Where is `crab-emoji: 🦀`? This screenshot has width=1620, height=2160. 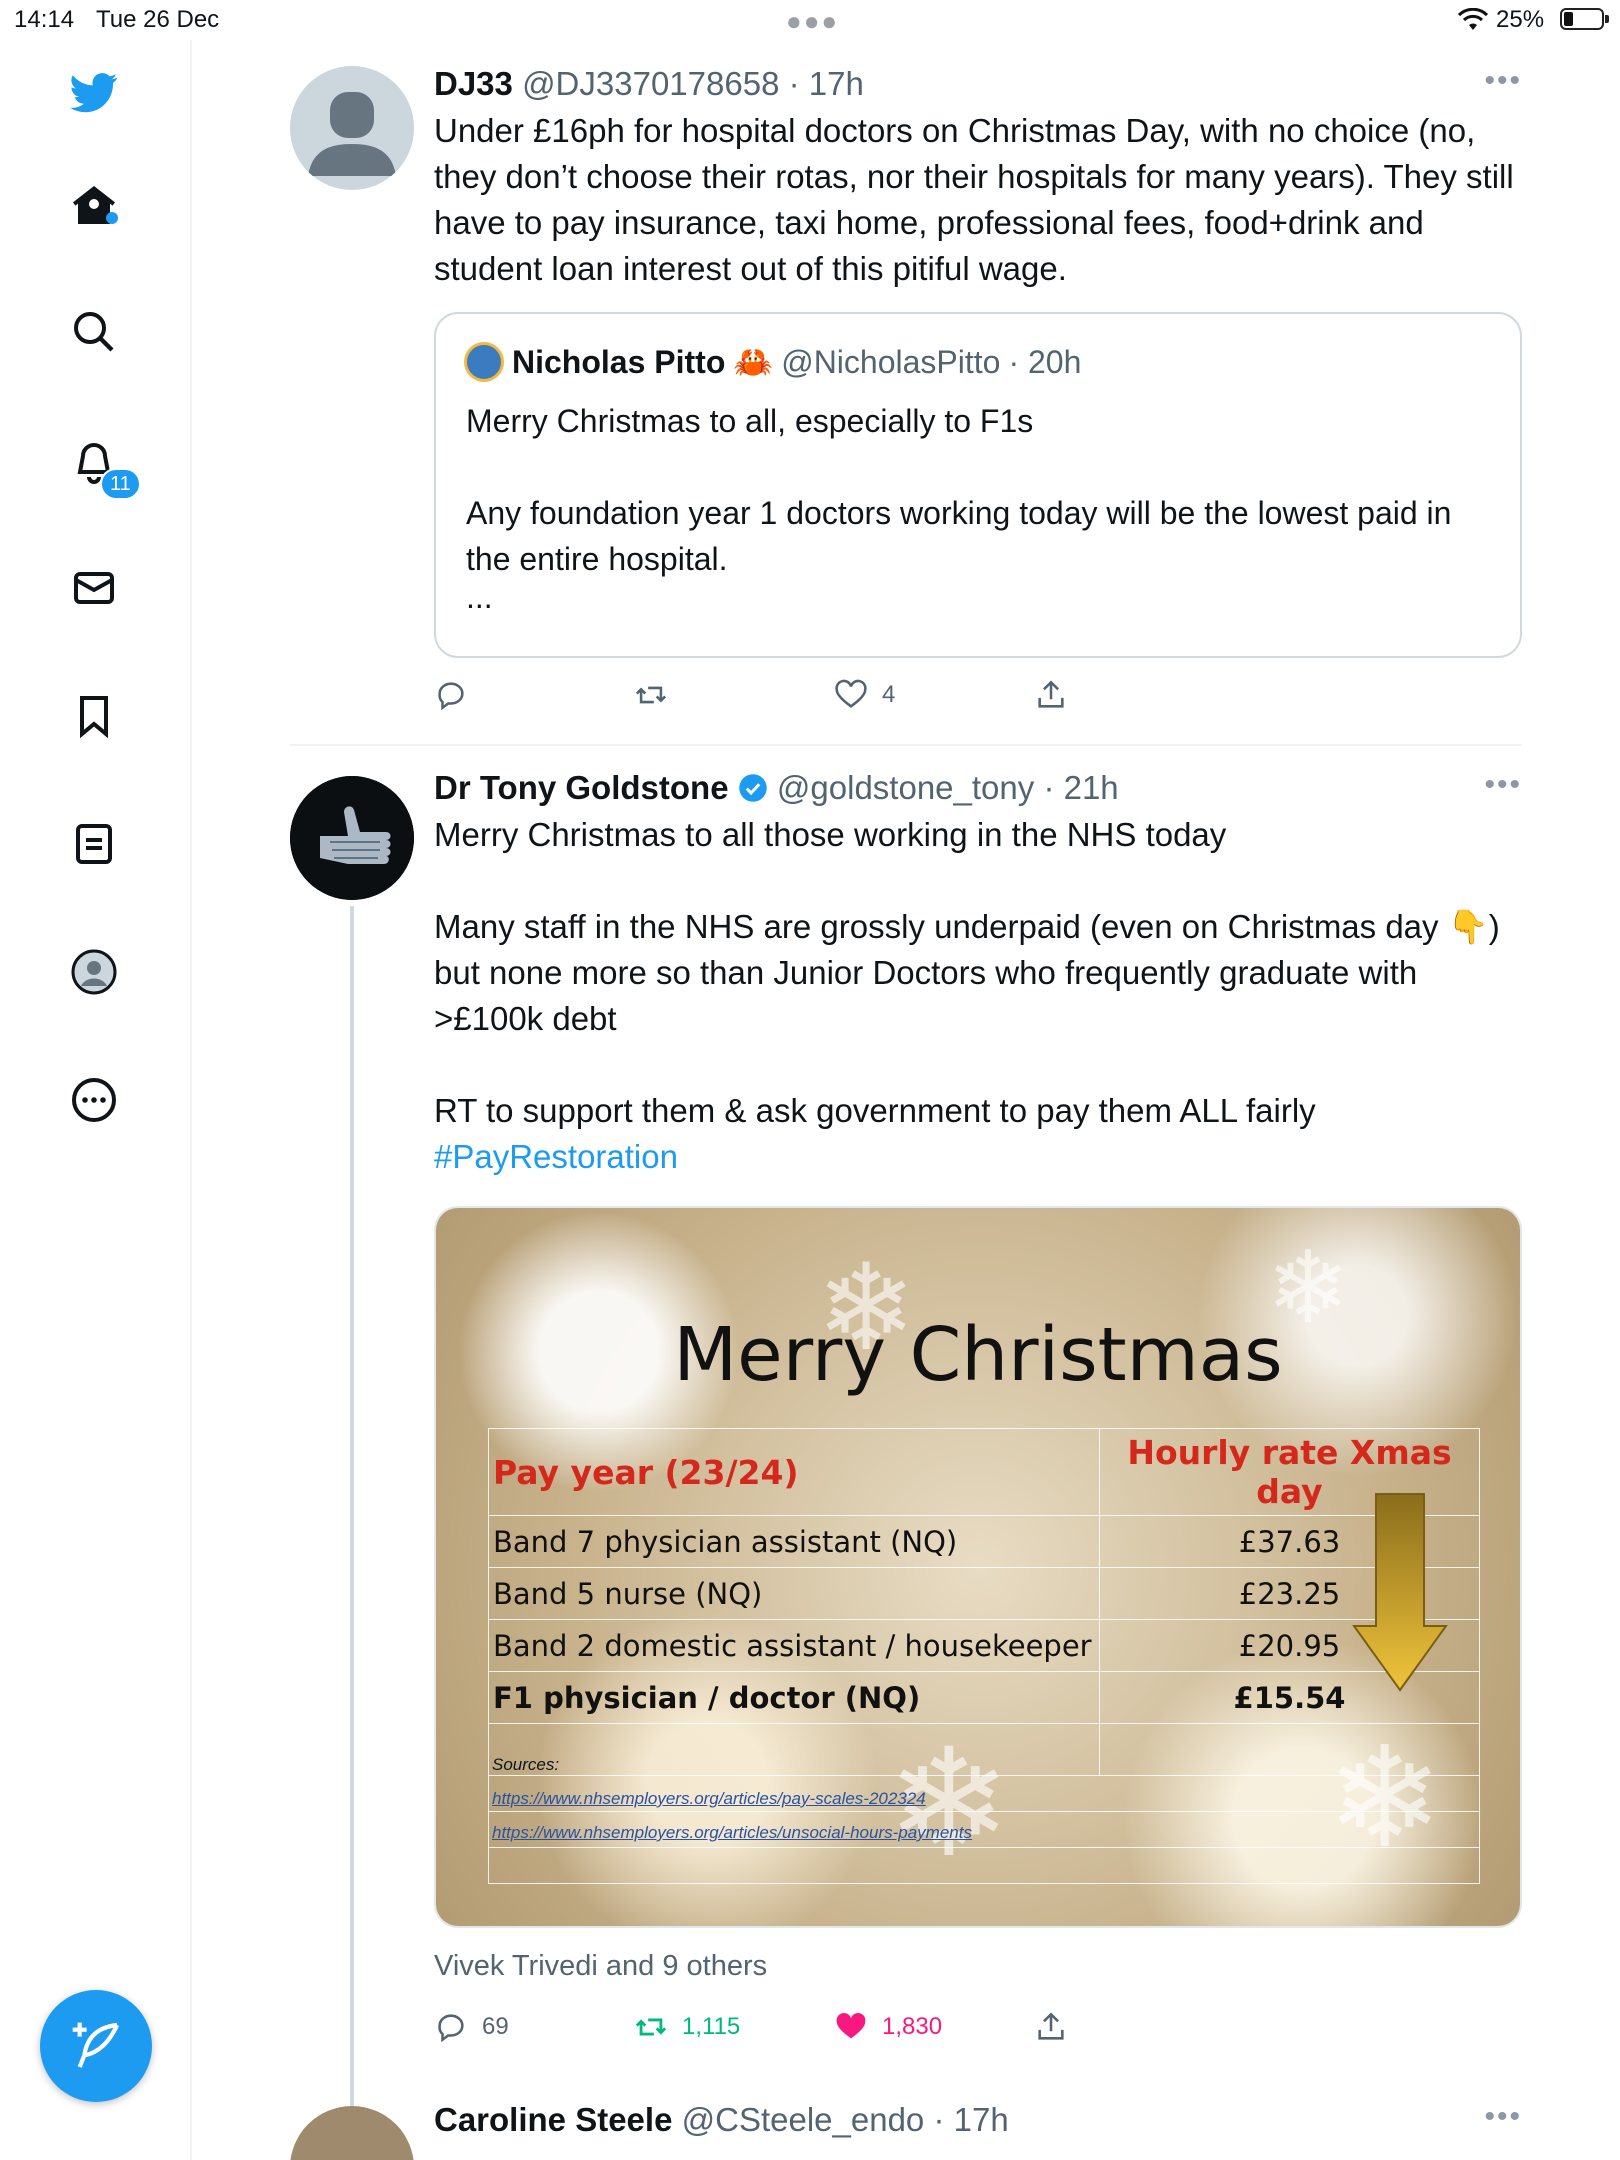
crab-emoji: 🦀 is located at coordinates (753, 362).